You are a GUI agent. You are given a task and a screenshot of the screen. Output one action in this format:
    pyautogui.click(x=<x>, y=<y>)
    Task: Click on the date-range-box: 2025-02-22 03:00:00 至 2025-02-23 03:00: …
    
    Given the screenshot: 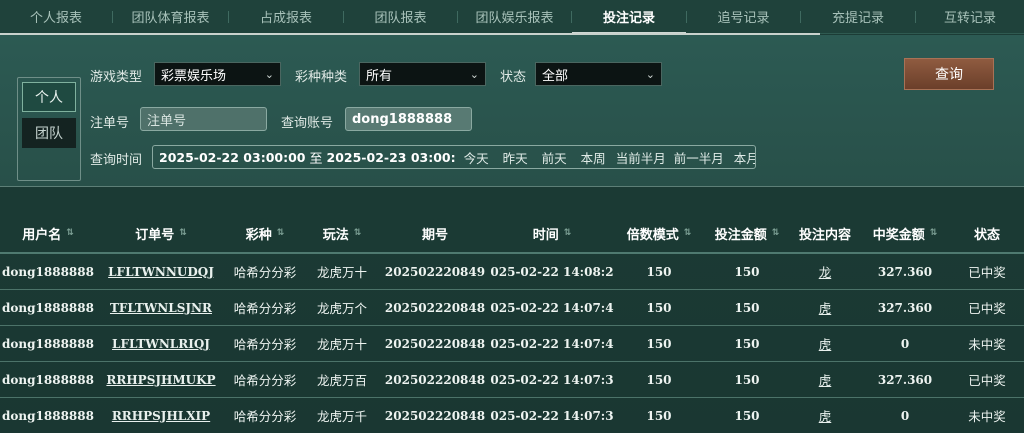 What is the action you would take?
    pyautogui.click(x=454, y=157)
    